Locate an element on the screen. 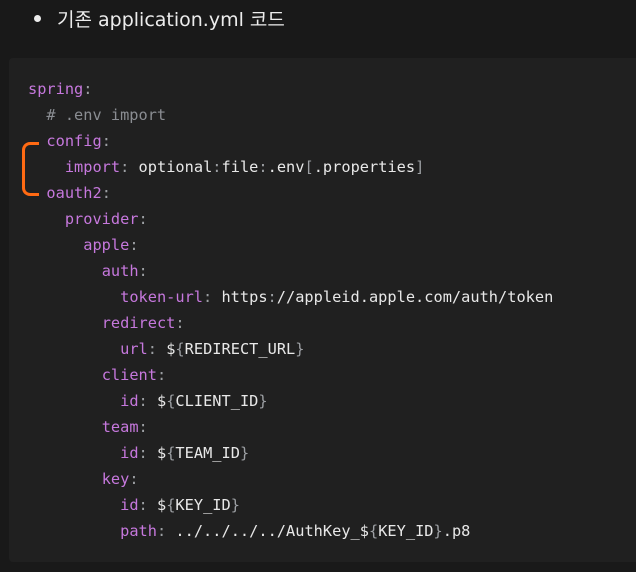  code-line: key: is located at coordinates (290, 479).